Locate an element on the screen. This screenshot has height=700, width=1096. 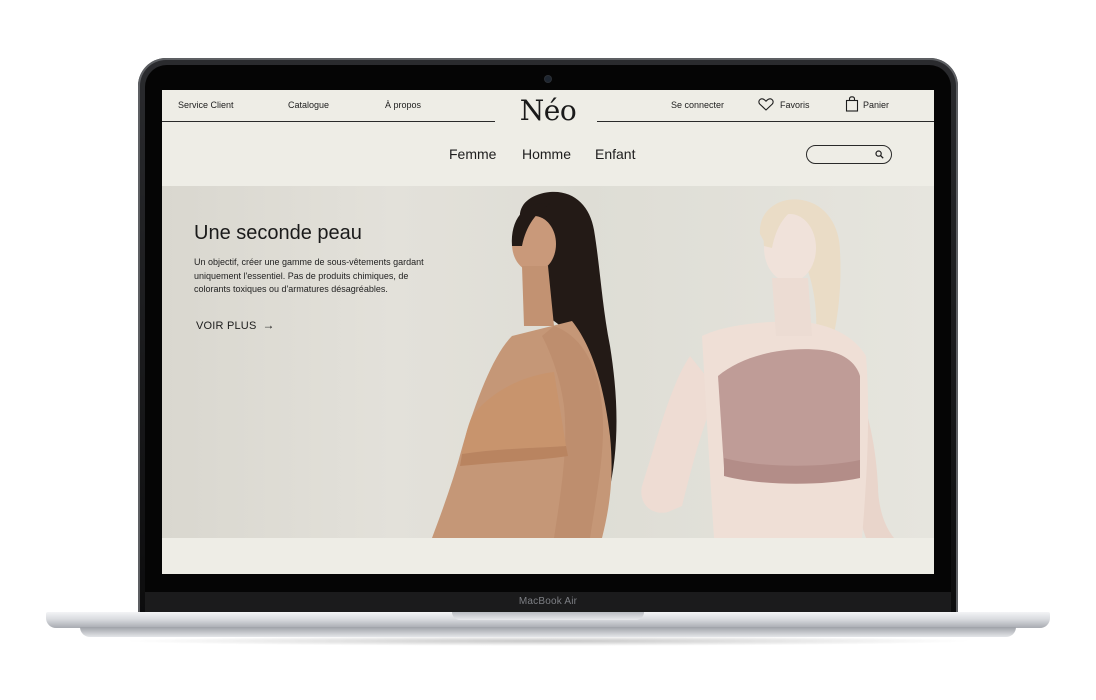
laptop-base-bottom is located at coordinates (548, 632).